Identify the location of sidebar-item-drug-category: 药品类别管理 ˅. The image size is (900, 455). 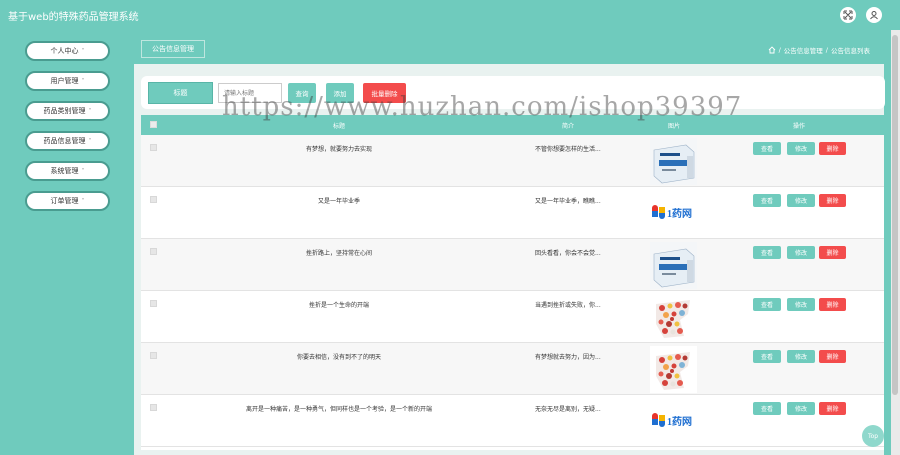
(67, 111).